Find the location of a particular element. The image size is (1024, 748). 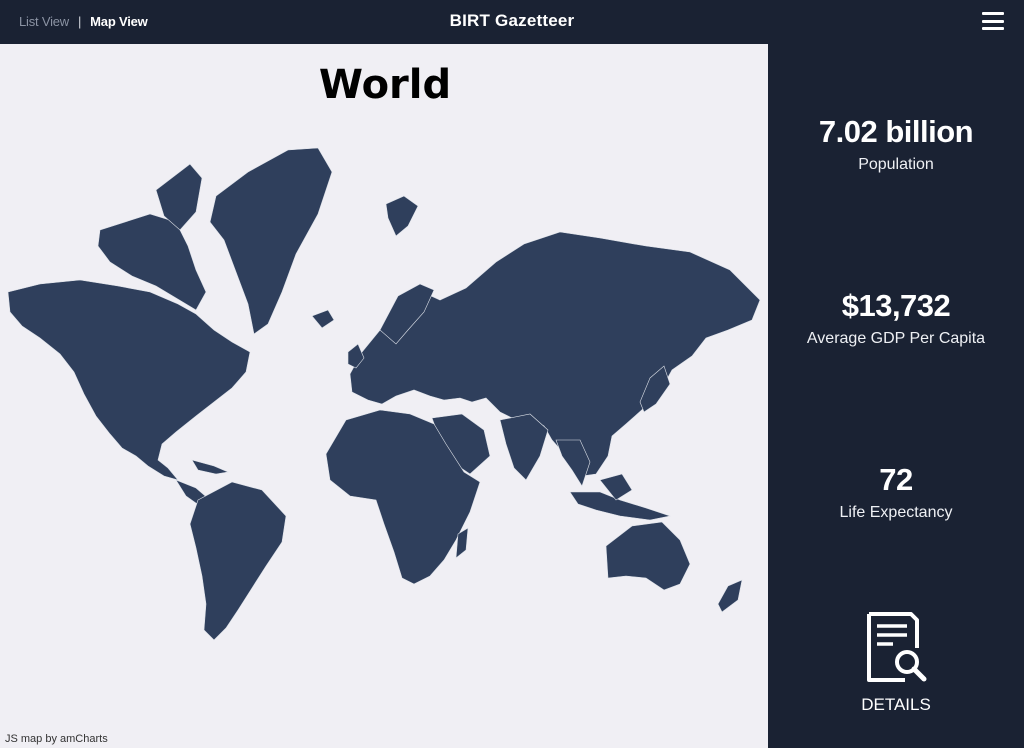

life-expectancy-stat: 72 Life Expectancy is located at coordinates (896, 492).